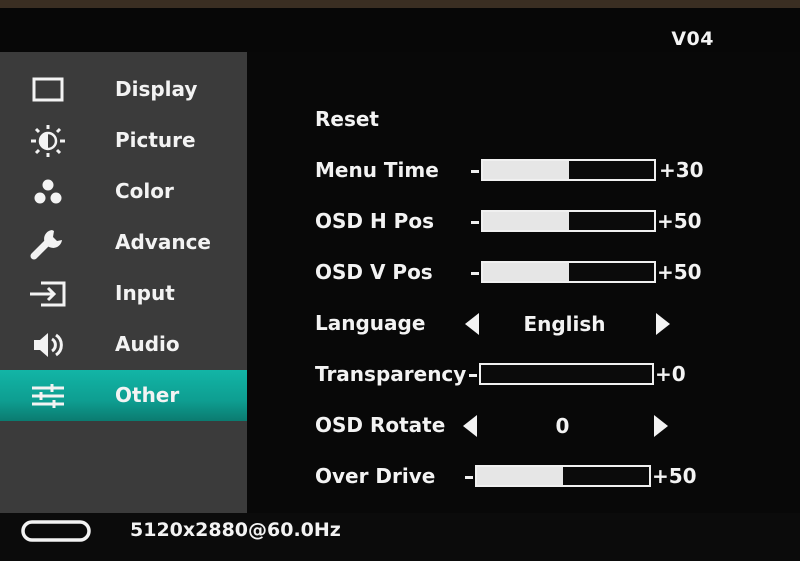  I want to click on sidebar-item-other: Other, so click(123, 395).